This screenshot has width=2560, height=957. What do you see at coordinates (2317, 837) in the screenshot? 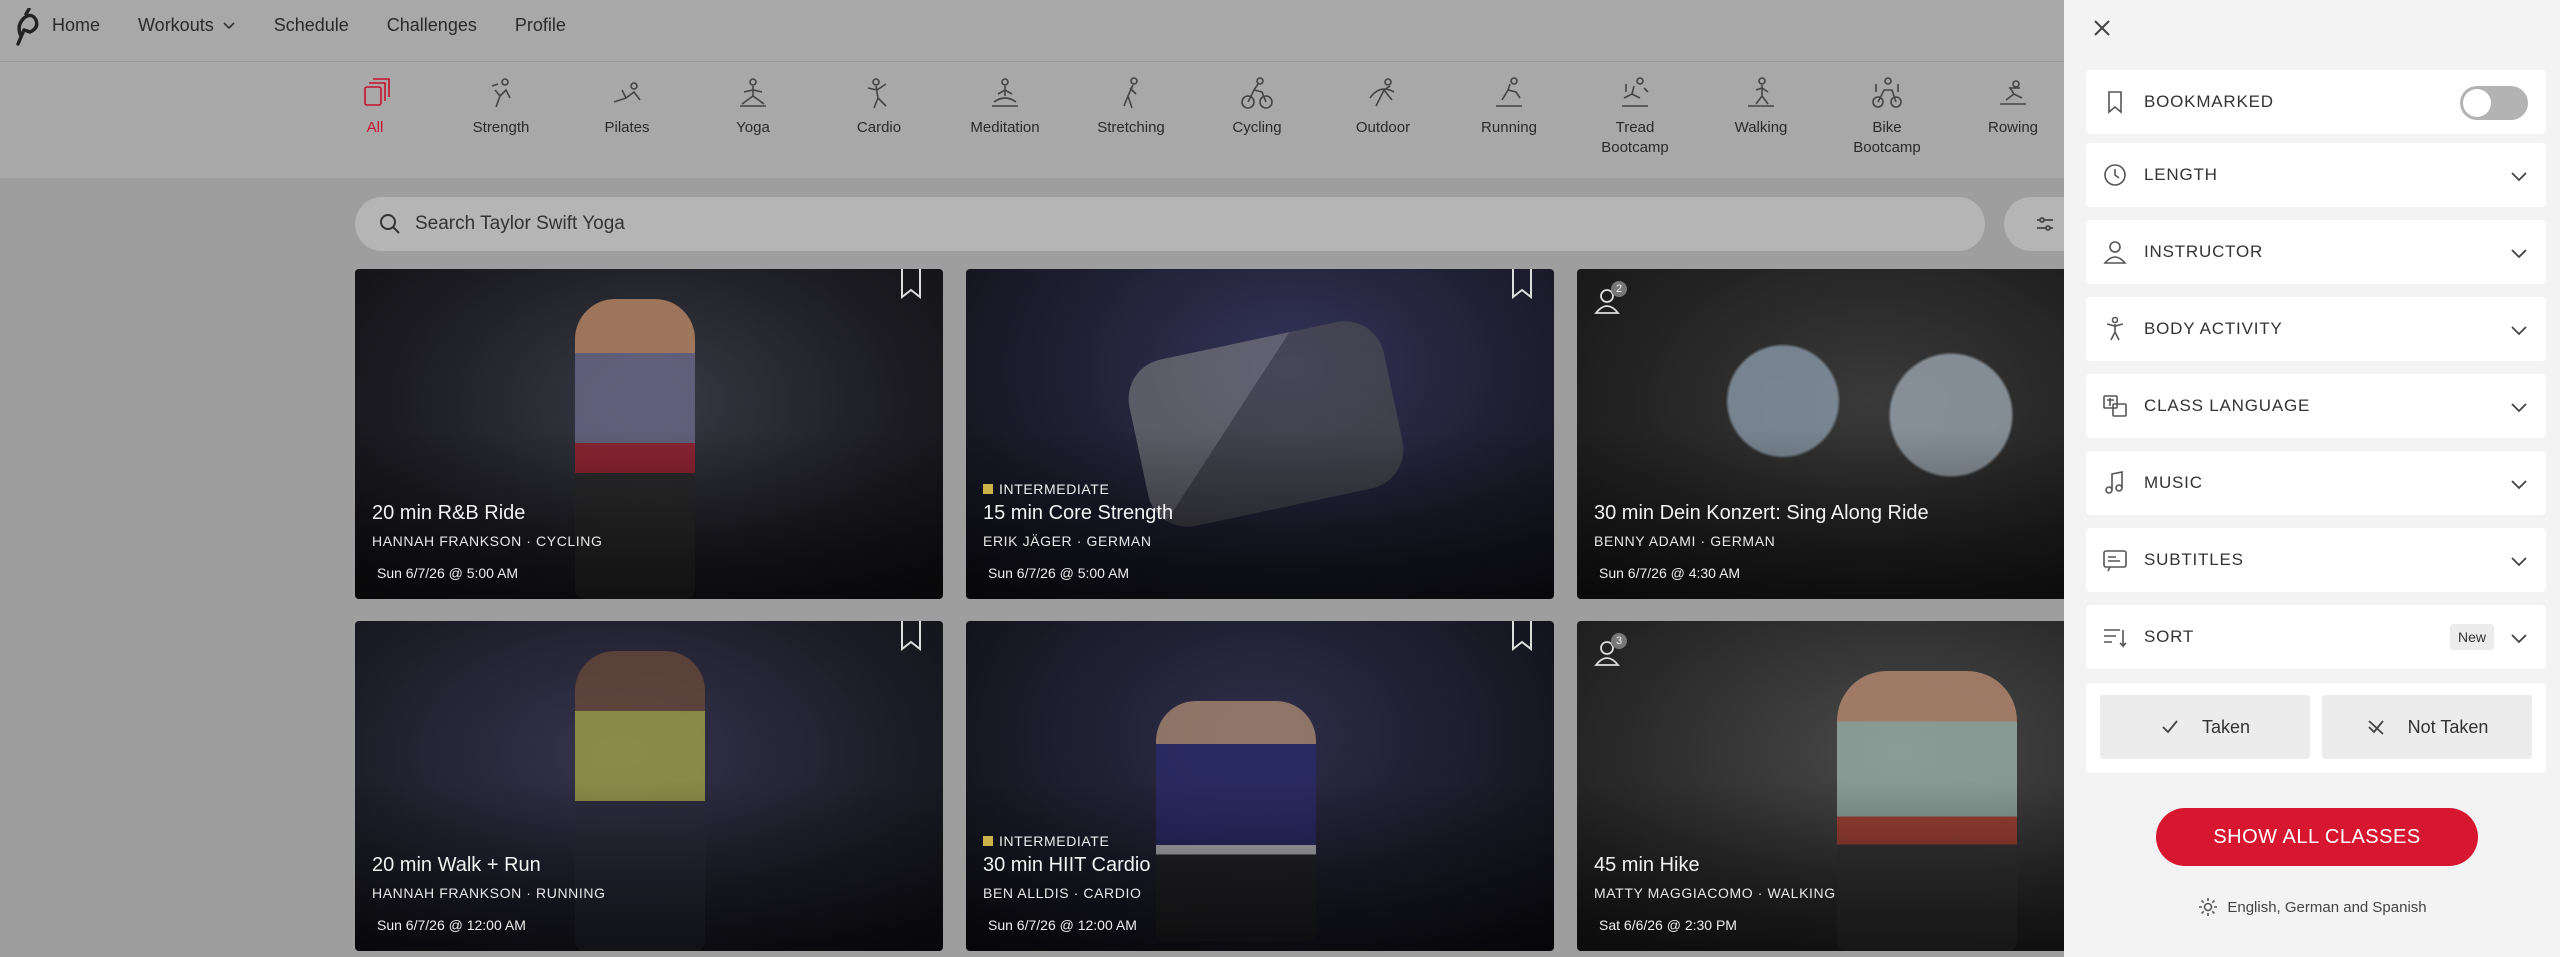
I see `show-all-classes-button: SHOW ALL CLASSES` at bounding box center [2317, 837].